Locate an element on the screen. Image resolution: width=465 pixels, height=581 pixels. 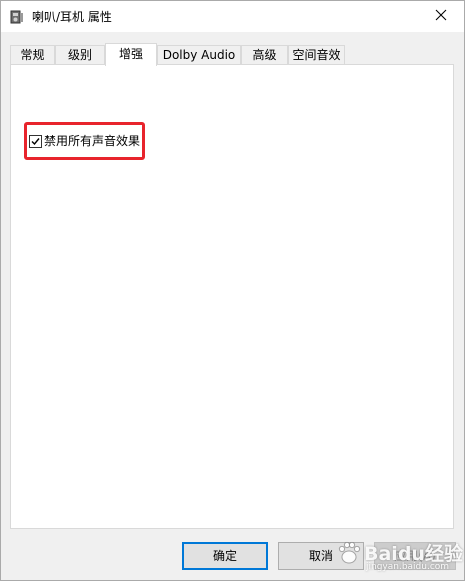
close-icon is located at coordinates (441, 16).